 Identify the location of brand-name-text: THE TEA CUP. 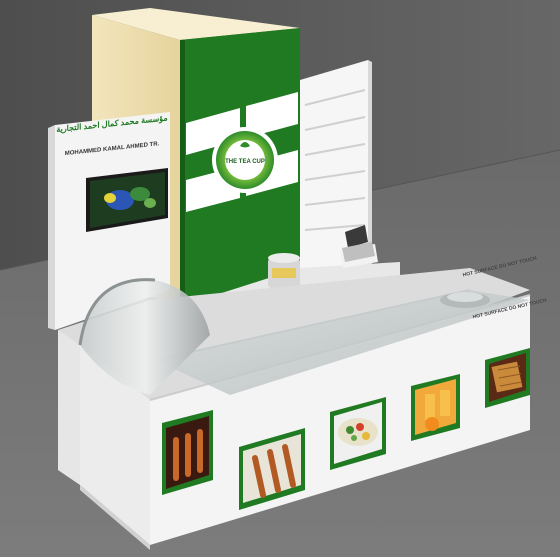
(245, 162).